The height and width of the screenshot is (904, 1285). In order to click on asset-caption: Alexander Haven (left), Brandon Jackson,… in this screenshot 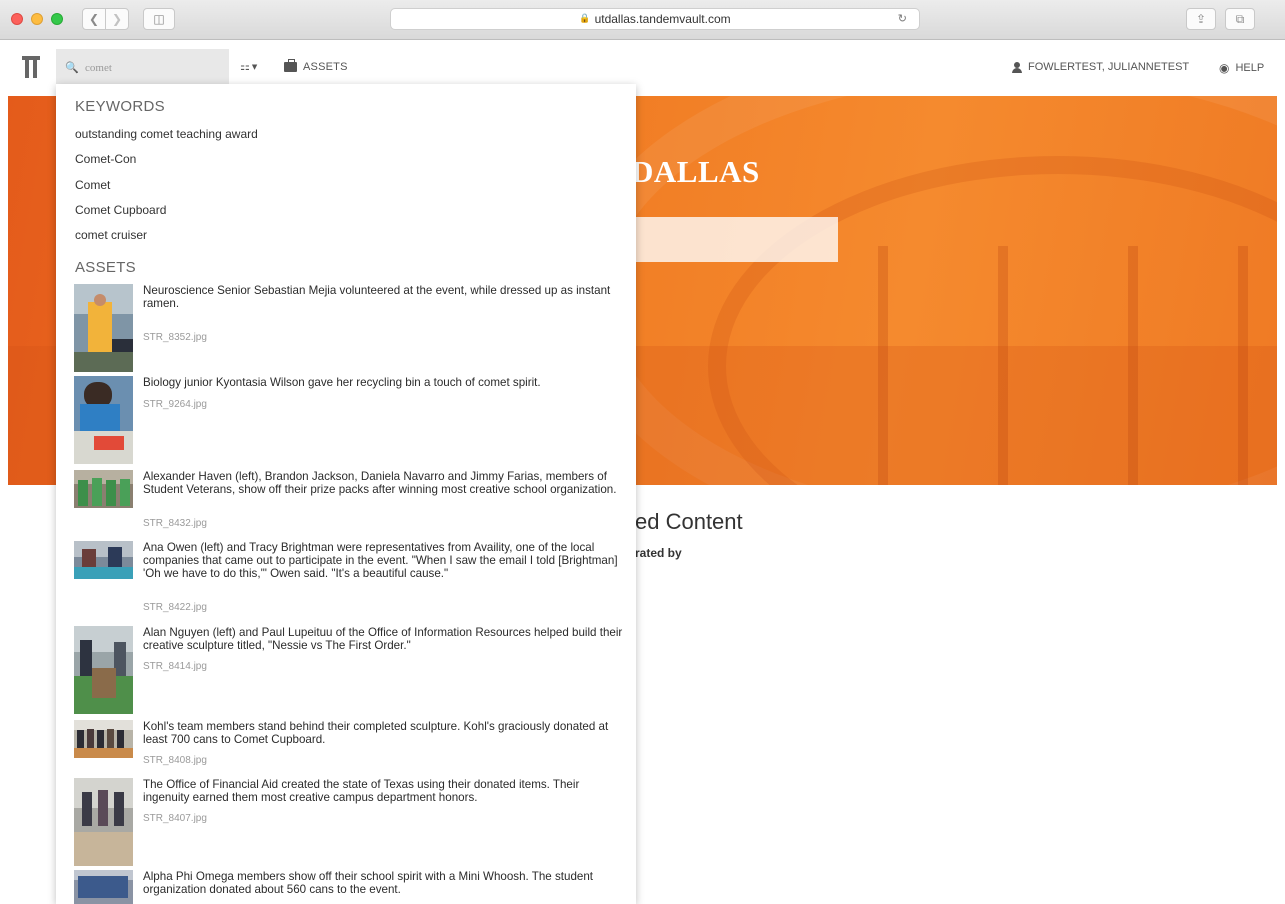, I will do `click(380, 483)`.